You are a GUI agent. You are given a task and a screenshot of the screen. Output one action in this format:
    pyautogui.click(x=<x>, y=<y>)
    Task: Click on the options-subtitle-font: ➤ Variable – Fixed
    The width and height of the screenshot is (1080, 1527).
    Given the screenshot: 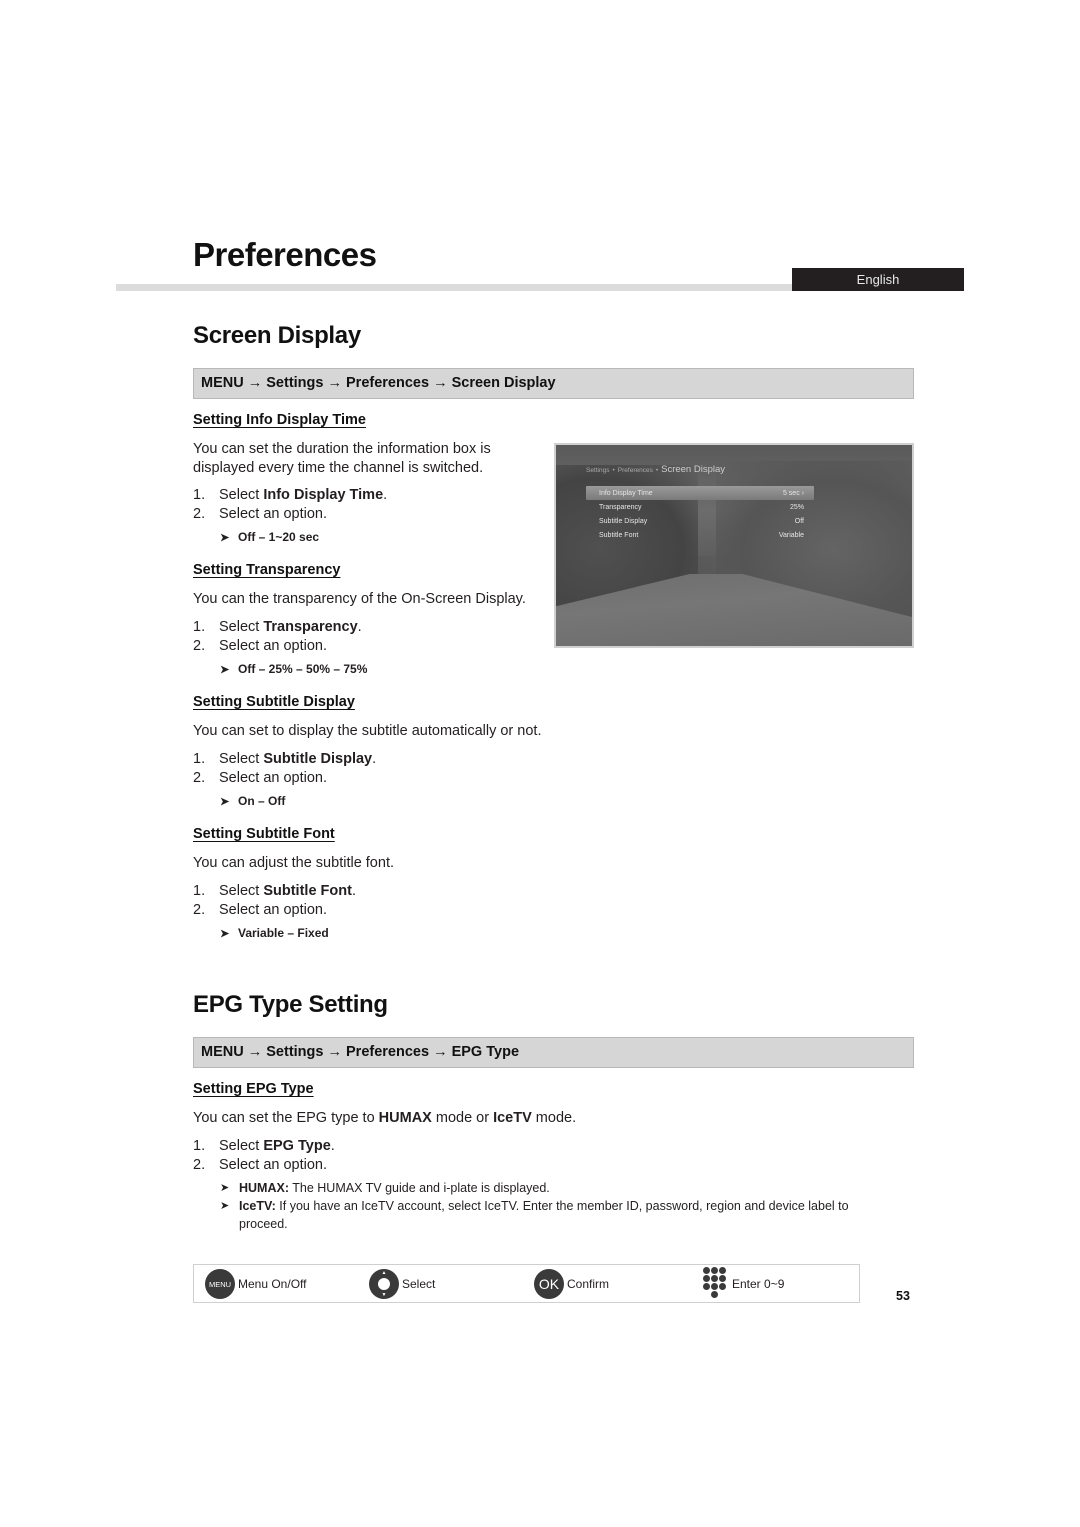 What is the action you would take?
    pyautogui.click(x=274, y=933)
    